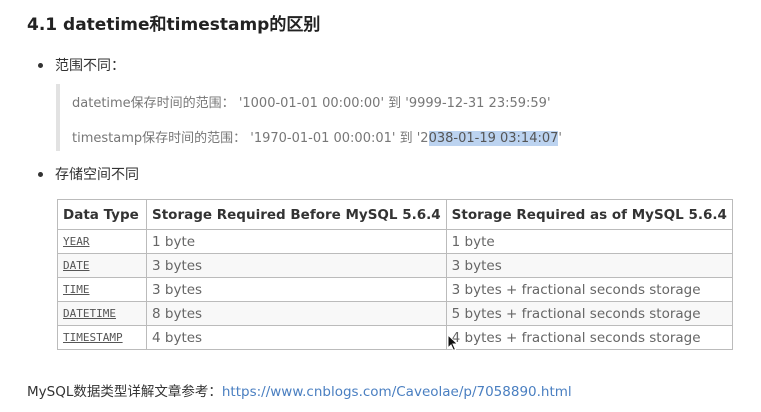 This screenshot has height=412, width=761. What do you see at coordinates (97, 175) in the screenshot?
I see `bullet-storage-label: 存储空间不同` at bounding box center [97, 175].